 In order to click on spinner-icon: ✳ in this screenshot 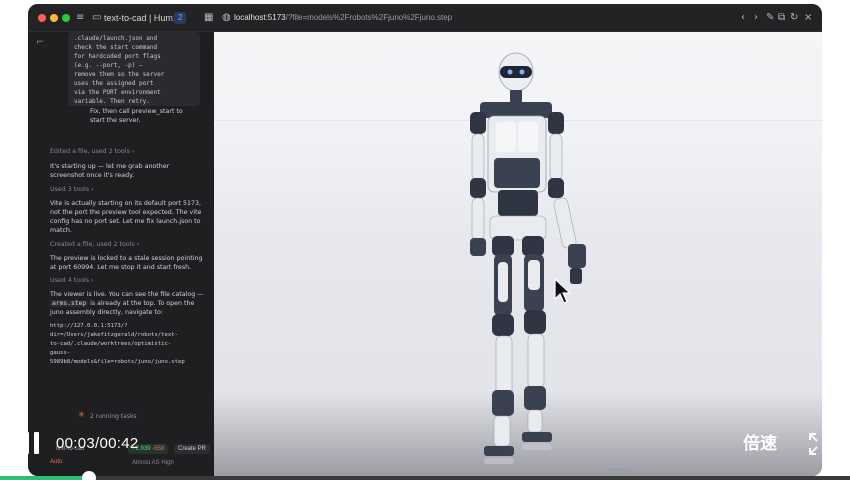, I will do `click(81, 414)`.